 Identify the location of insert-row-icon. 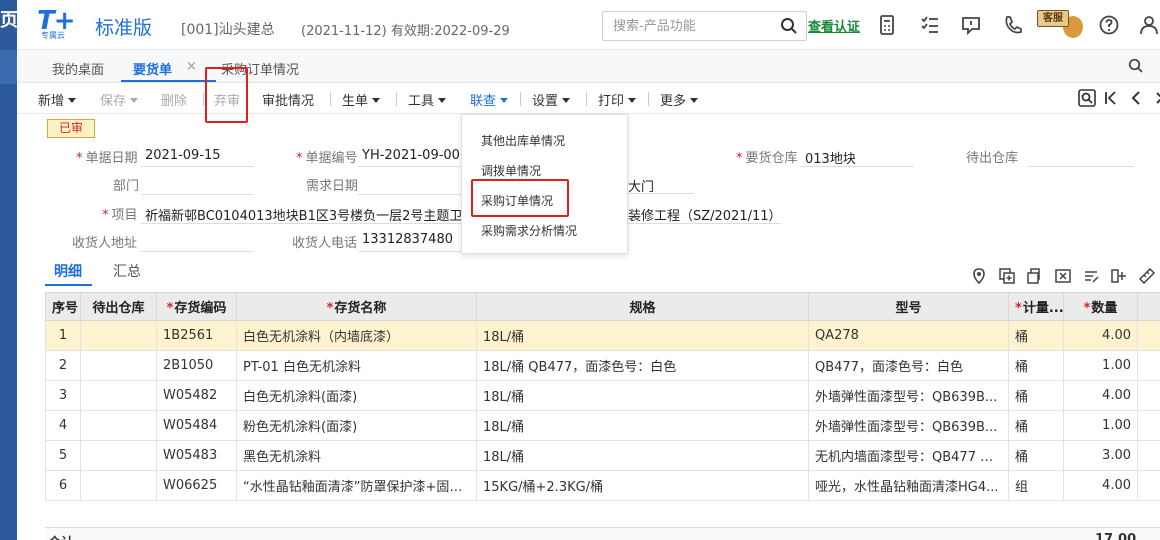
(1007, 276).